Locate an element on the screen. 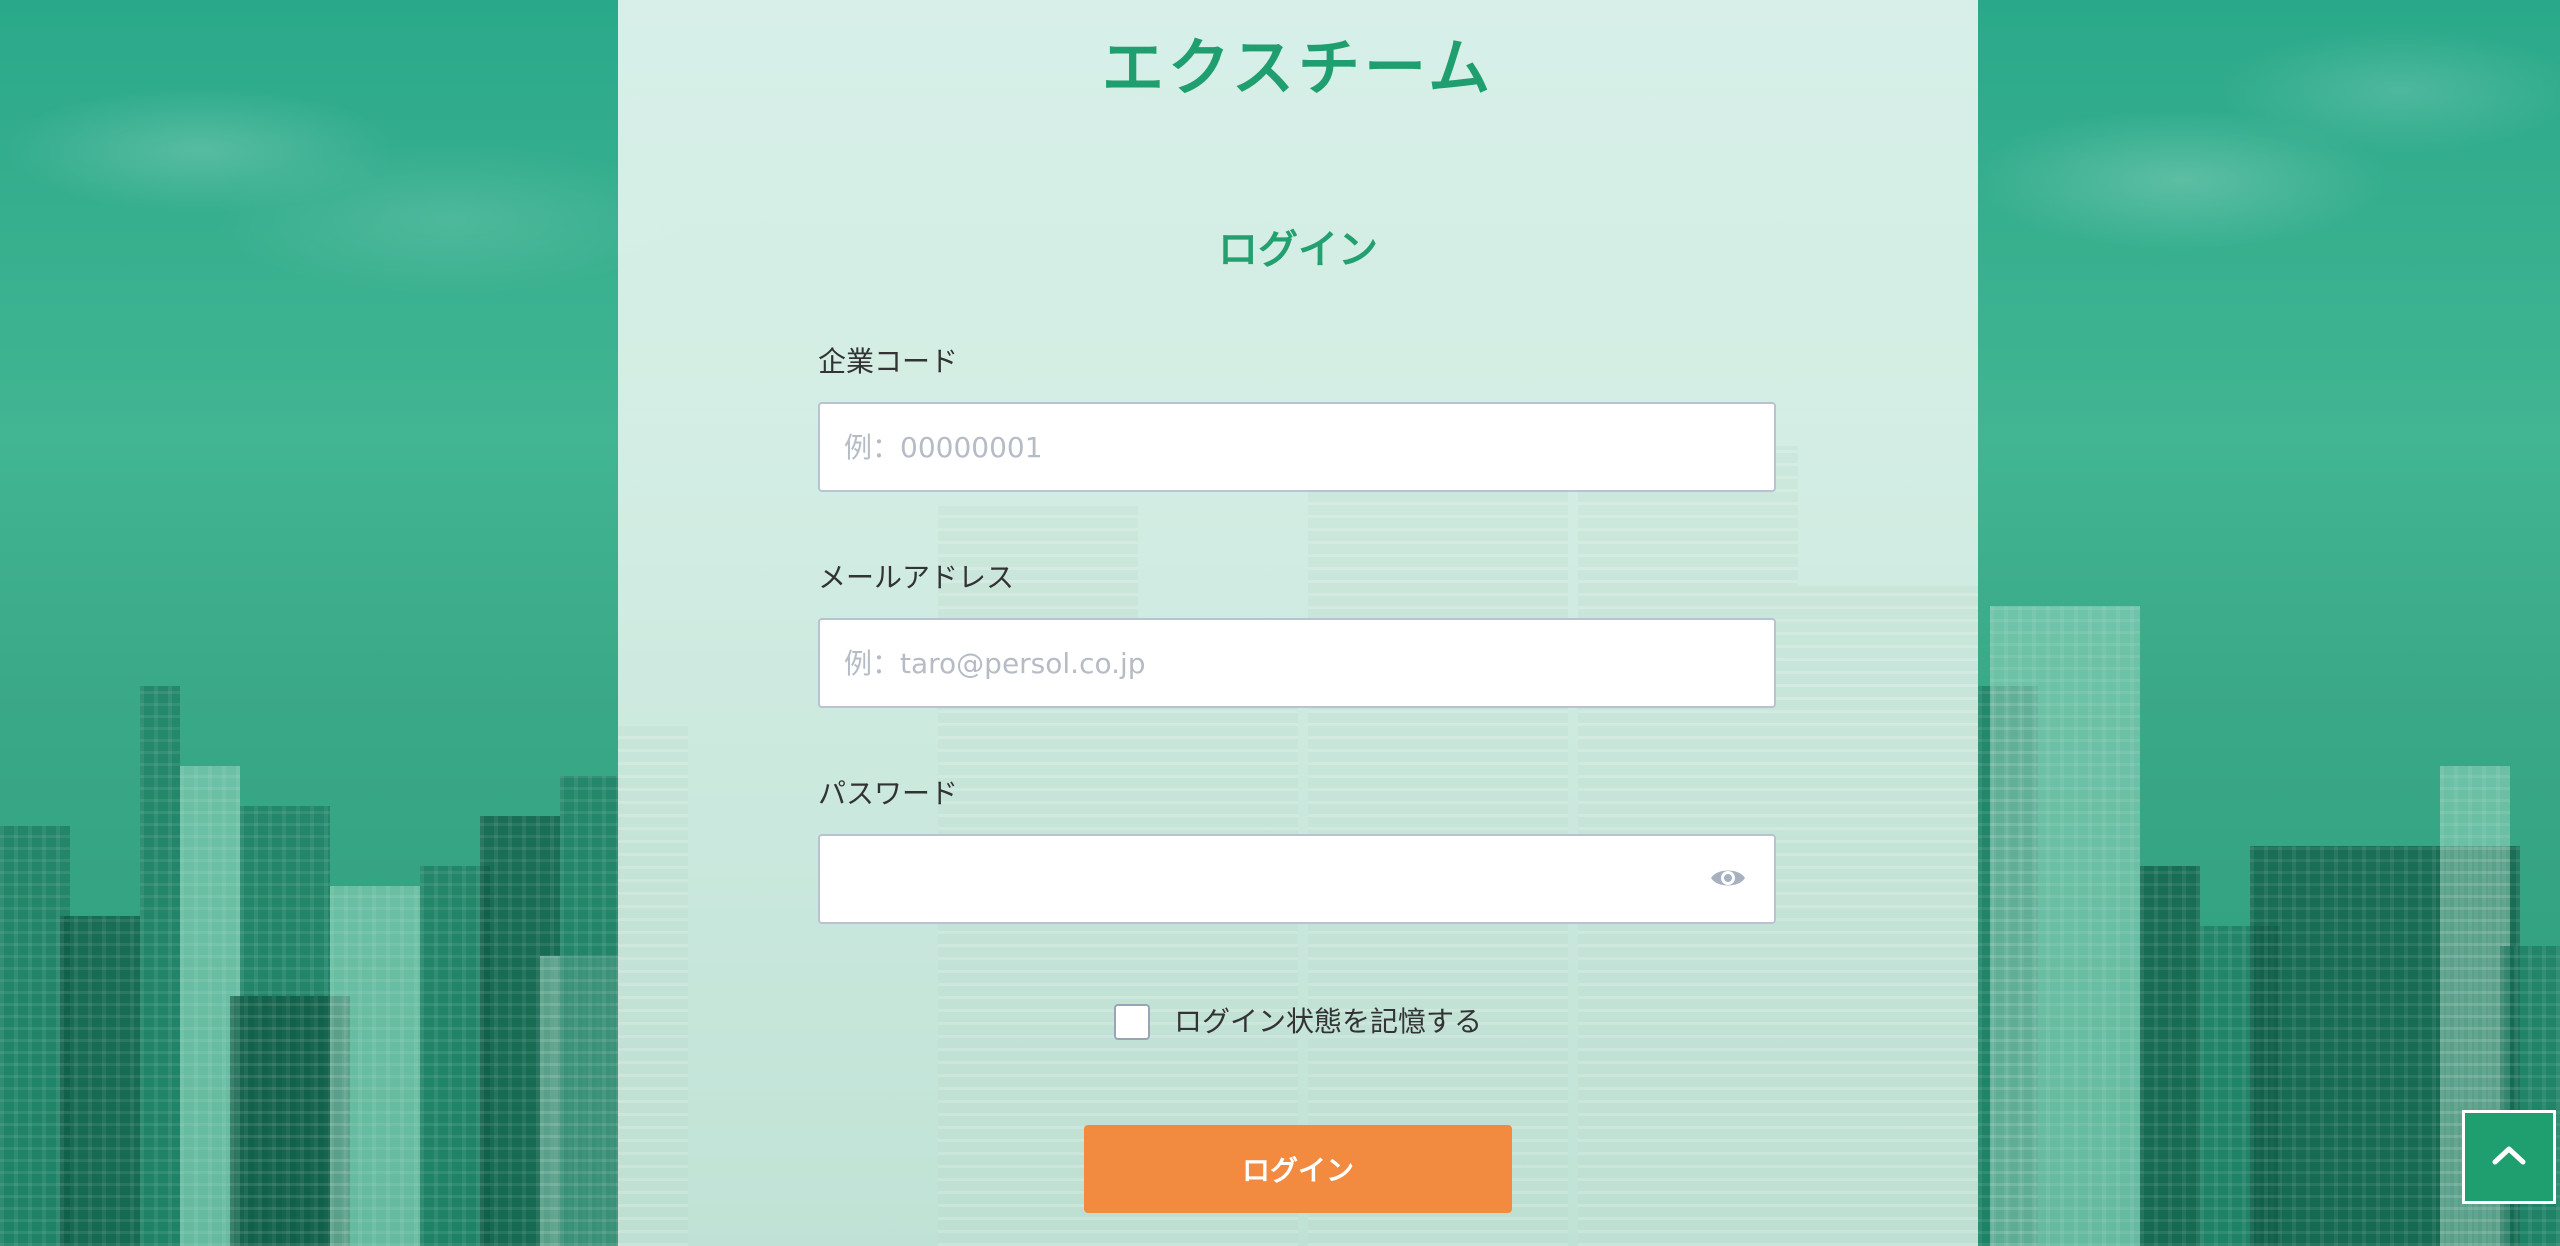 Image resolution: width=2560 pixels, height=1246 pixels. login-button: ログイン is located at coordinates (1298, 1169).